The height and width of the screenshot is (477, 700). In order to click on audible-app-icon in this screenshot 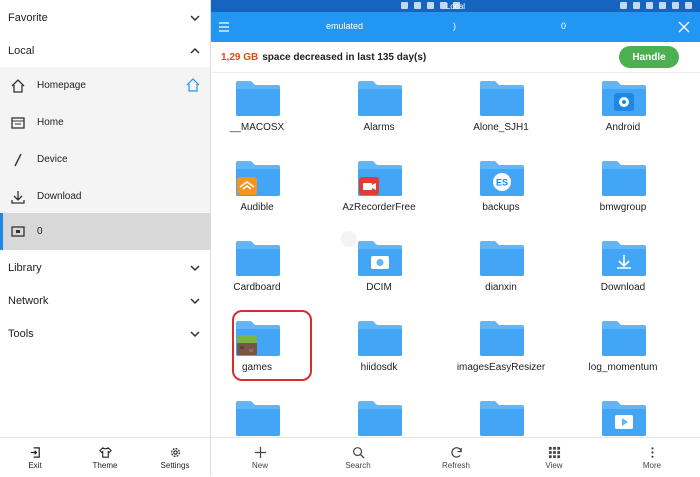, I will do `click(247, 186)`.